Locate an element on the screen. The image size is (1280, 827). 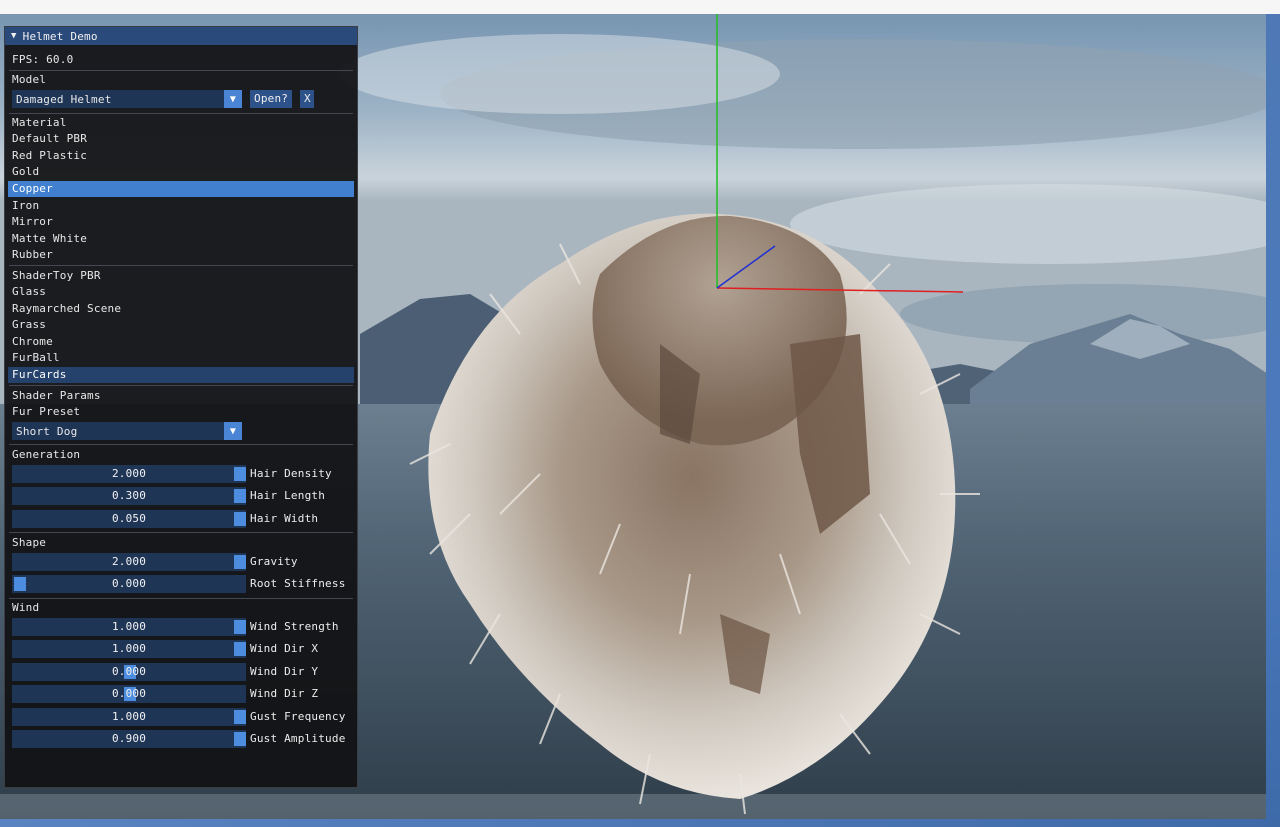
shader-item: Chrome is located at coordinates (181, 342).